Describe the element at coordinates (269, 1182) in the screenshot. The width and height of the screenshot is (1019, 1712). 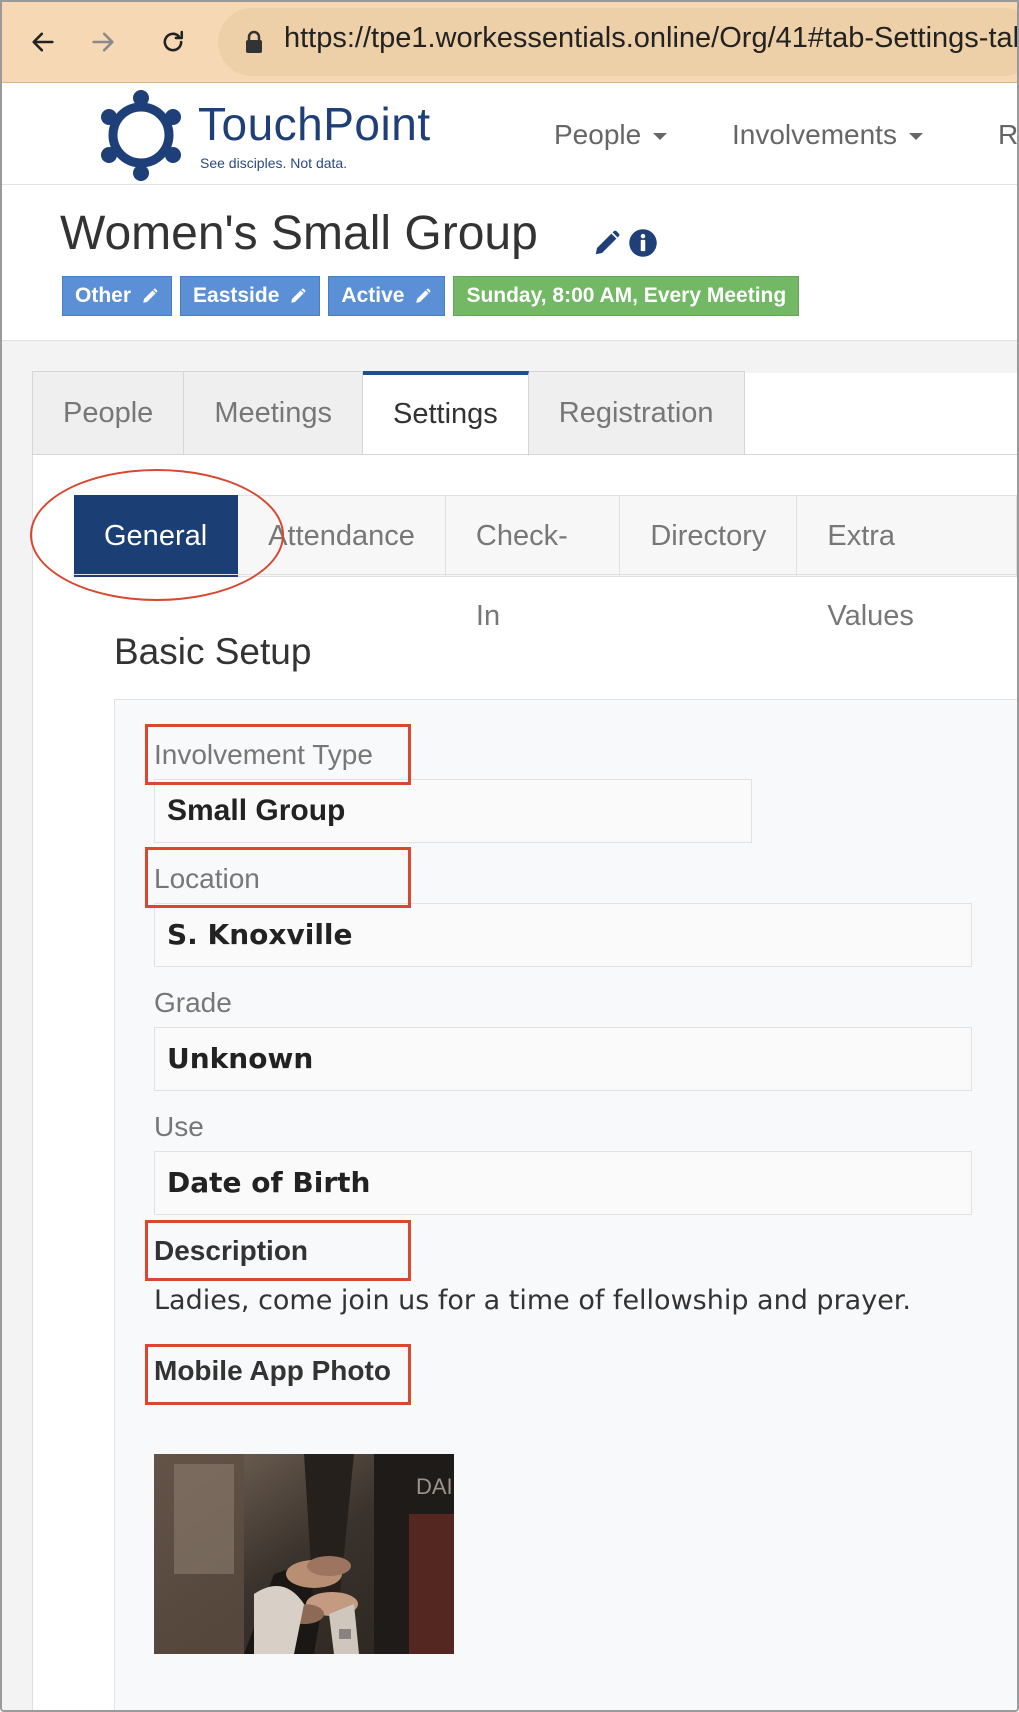
I see `use-value: Date of Birth` at that location.